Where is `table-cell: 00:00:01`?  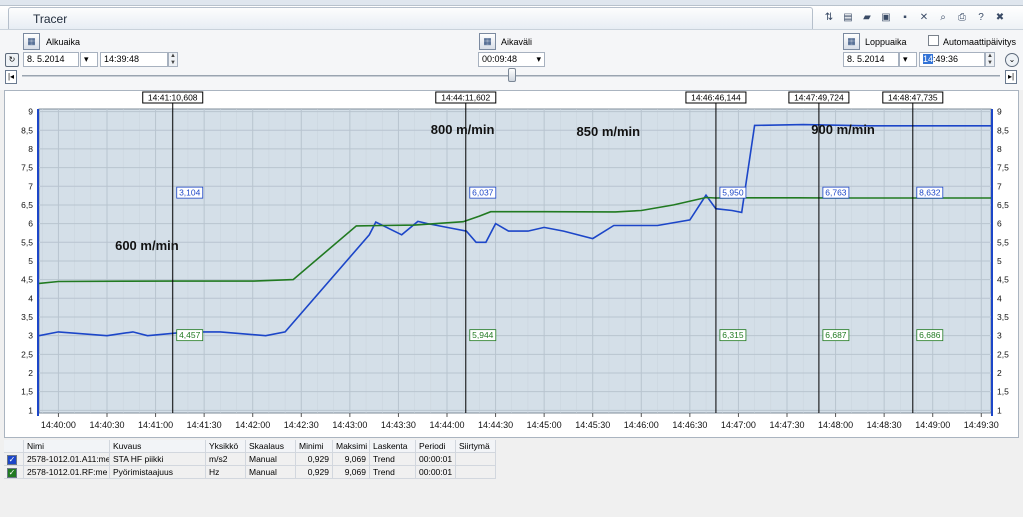
table-cell: 00:00:01 is located at coordinates (436, 472).